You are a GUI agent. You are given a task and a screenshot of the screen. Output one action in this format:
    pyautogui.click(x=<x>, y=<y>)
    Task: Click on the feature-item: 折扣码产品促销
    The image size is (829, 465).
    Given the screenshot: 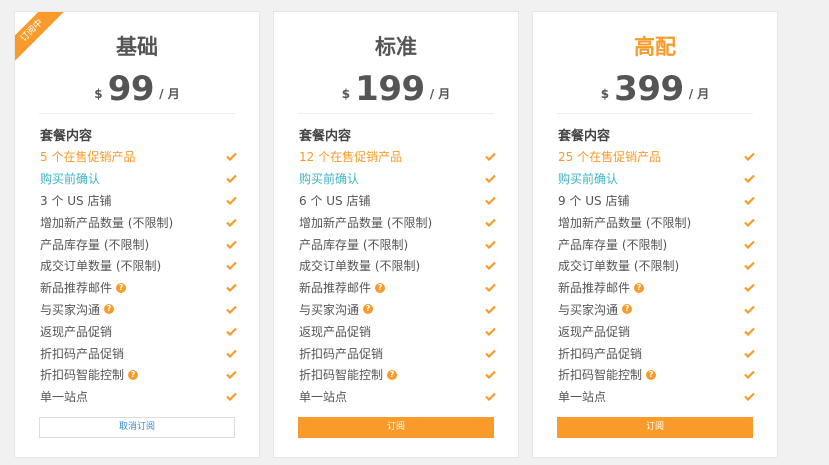 What is the action you would take?
    pyautogui.click(x=138, y=353)
    